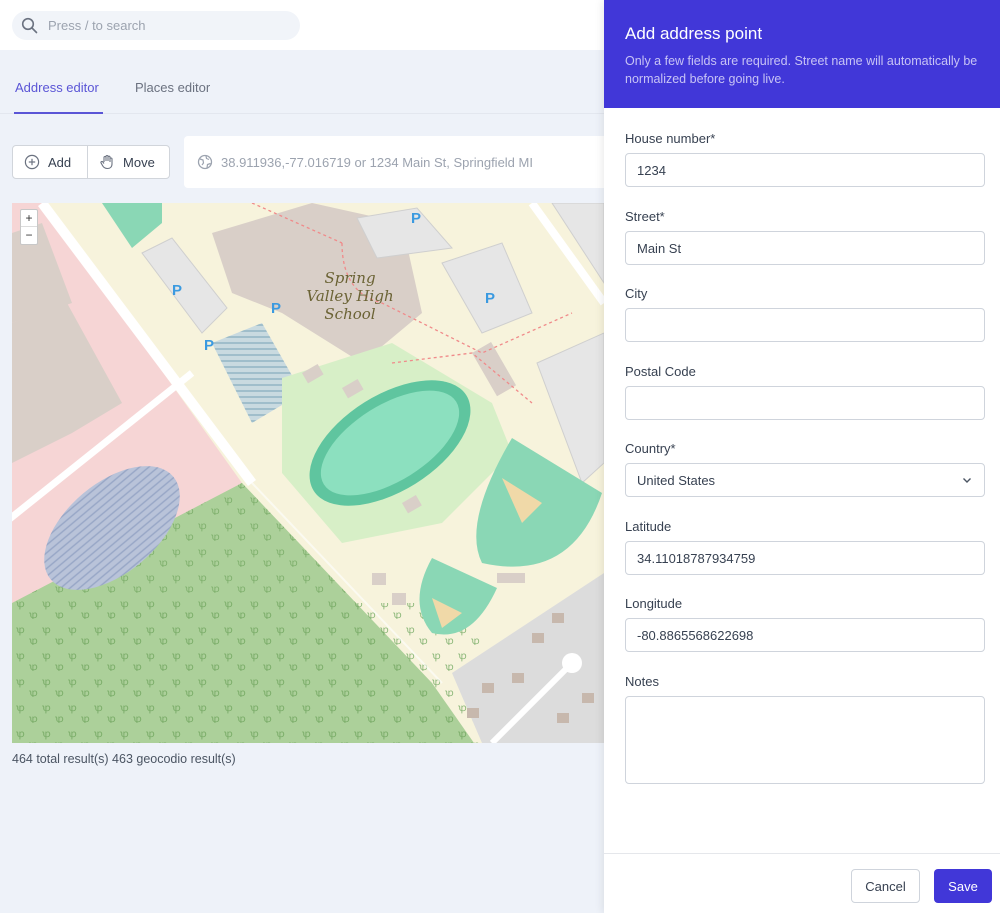  Describe the element at coordinates (205, 162) in the screenshot. I see `globe-icon` at that location.